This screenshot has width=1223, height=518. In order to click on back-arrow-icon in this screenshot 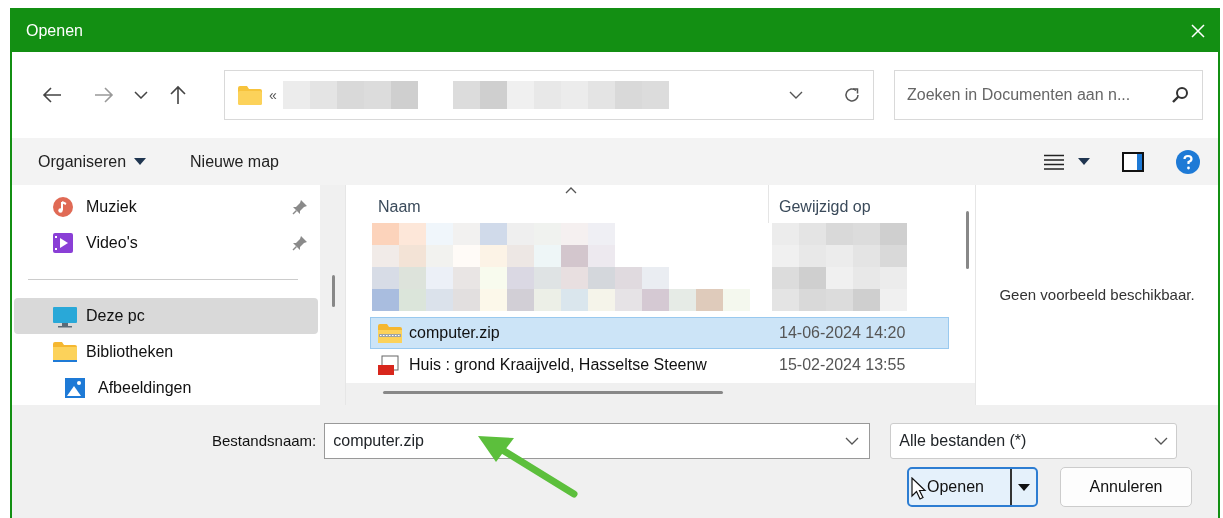, I will do `click(52, 95)`.